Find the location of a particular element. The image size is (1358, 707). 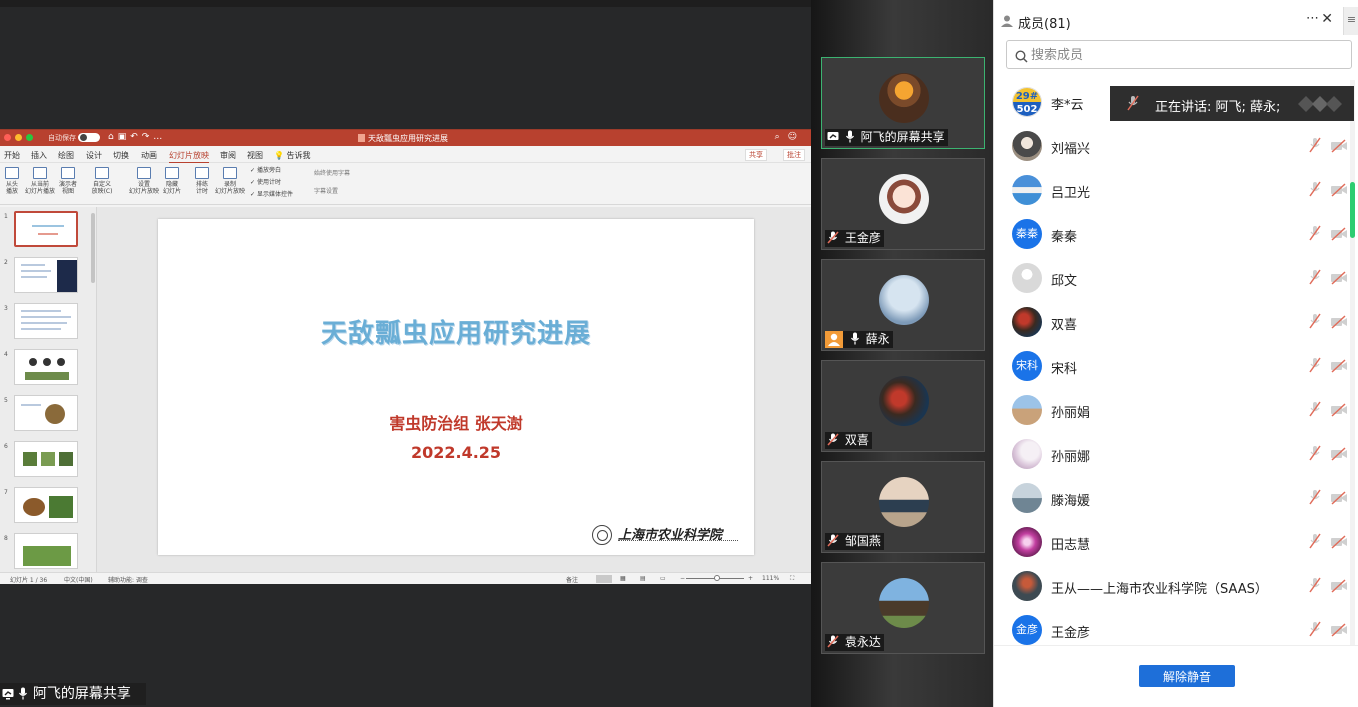

list-item: 田志慧 is located at coordinates (1170, 542).